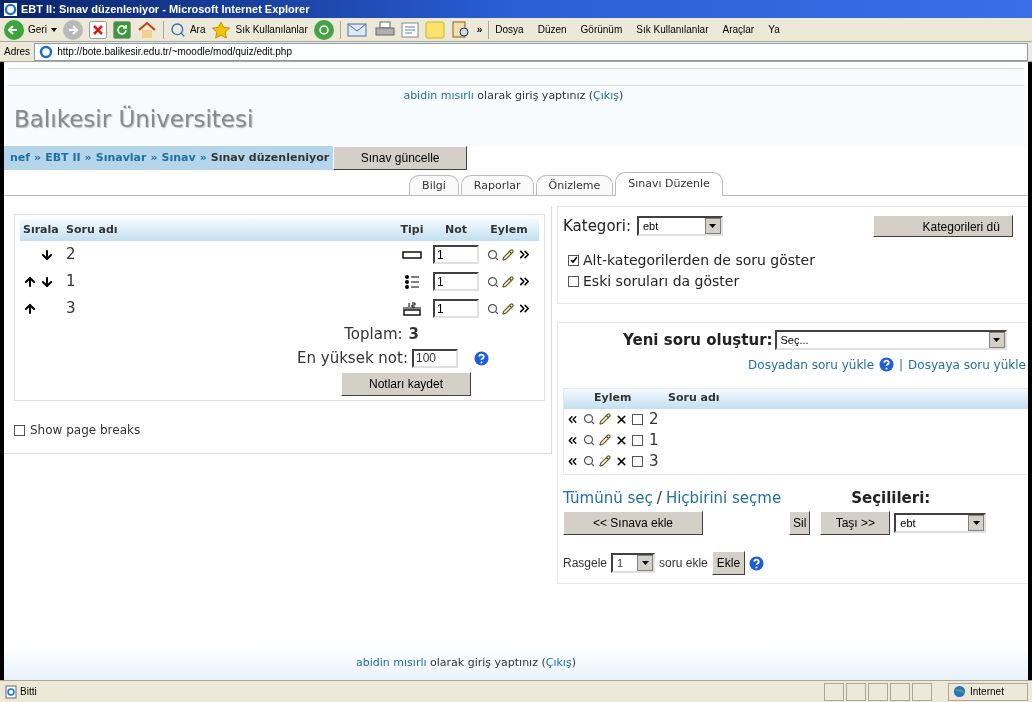 The height and width of the screenshot is (702, 1032). Describe the element at coordinates (811, 364) in the screenshot. I see `import-link: Dosyadan soru yükle` at that location.